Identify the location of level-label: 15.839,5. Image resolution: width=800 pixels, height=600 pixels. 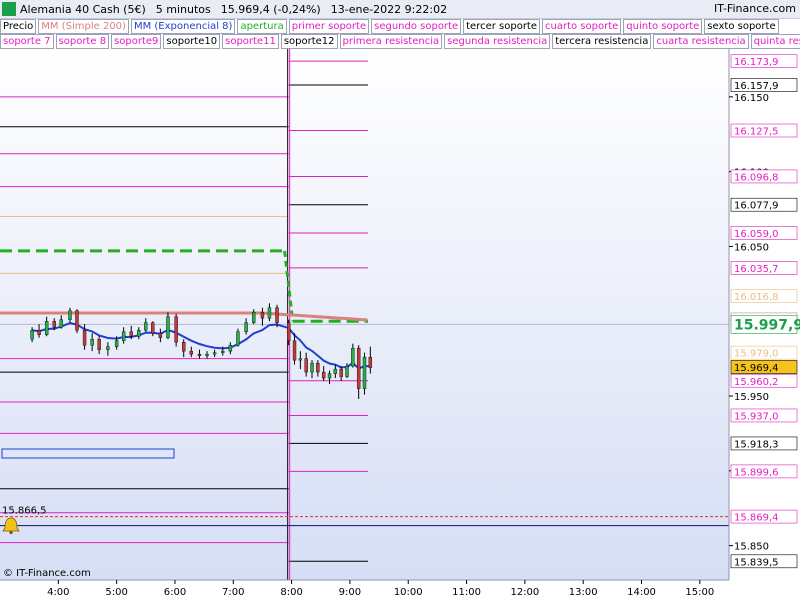
(756, 562).